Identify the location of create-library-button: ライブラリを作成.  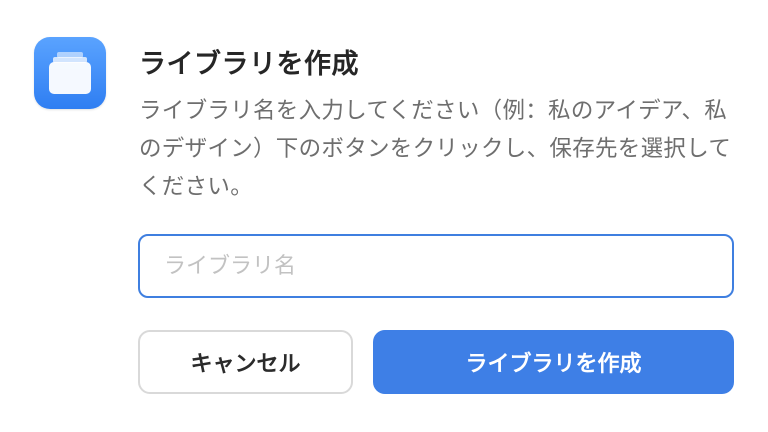
(553, 362).